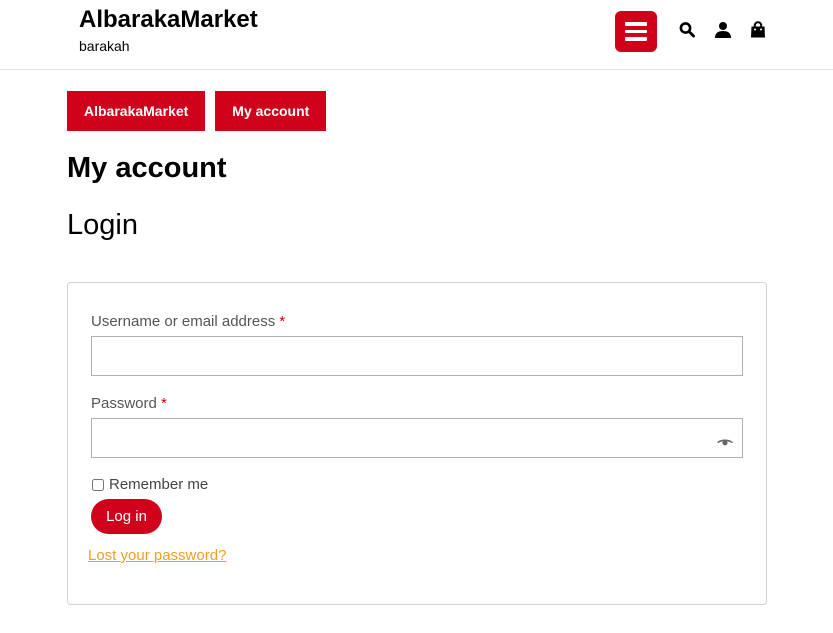 This screenshot has width=833, height=633. Describe the element at coordinates (102, 225) in the screenshot. I see `login-heading: Login` at that location.